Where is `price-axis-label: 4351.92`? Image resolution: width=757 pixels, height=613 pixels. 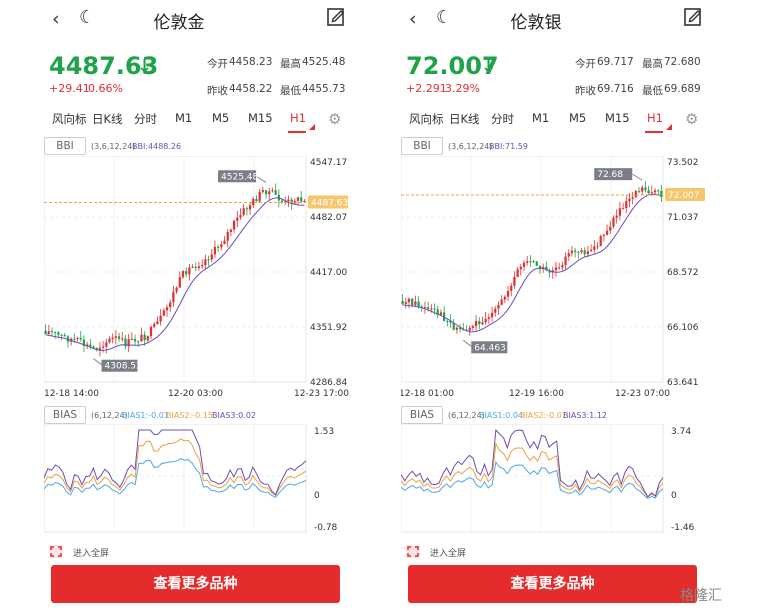 price-axis-label: 4351.92 is located at coordinates (328, 328).